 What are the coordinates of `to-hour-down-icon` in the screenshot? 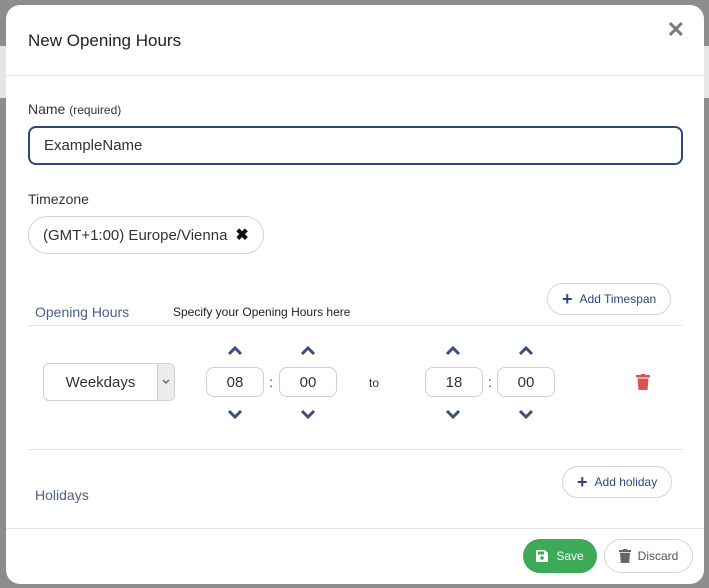 It's located at (453, 414).